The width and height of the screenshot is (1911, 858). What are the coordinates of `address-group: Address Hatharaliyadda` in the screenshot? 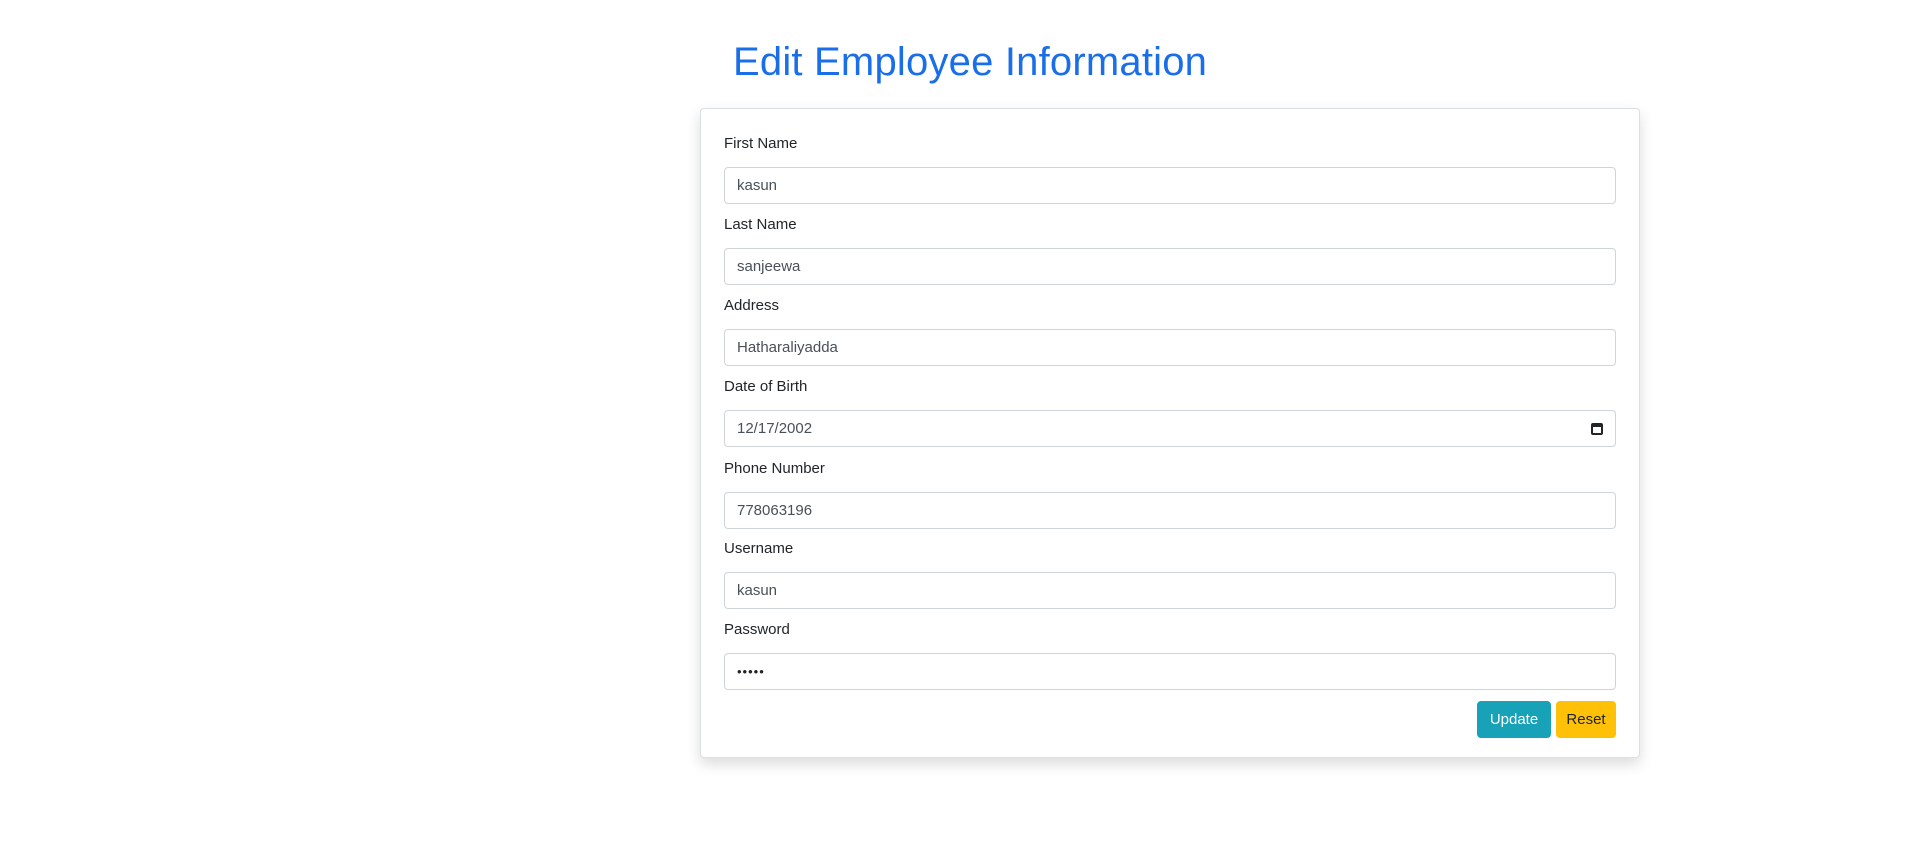 It's located at (1170, 331).